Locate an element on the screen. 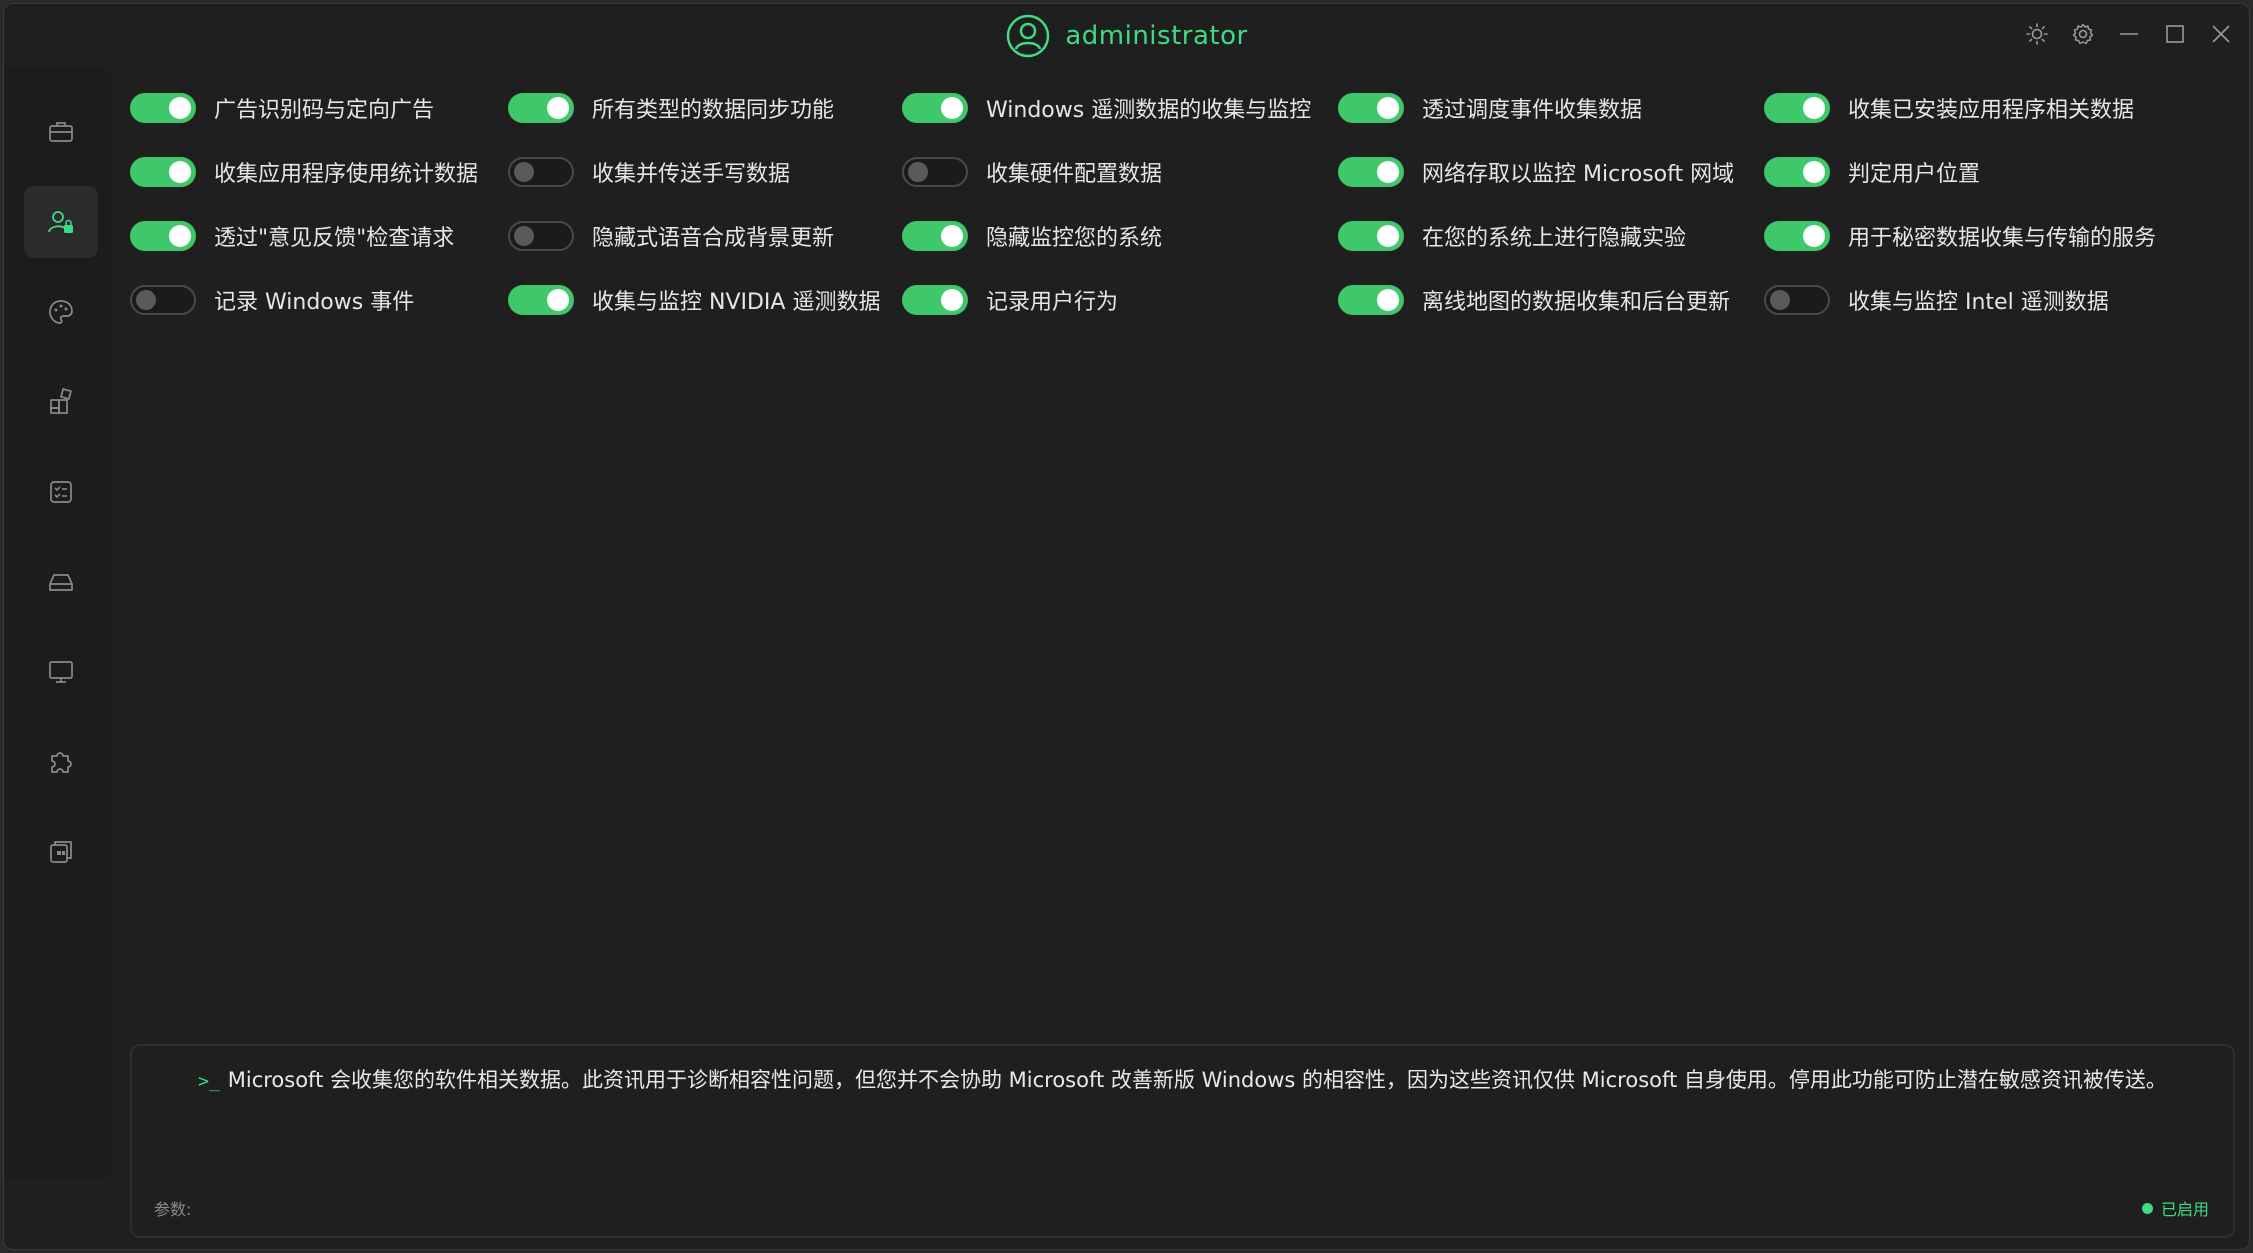 The height and width of the screenshot is (1253, 2253). param-label: 参数: is located at coordinates (173, 1209).